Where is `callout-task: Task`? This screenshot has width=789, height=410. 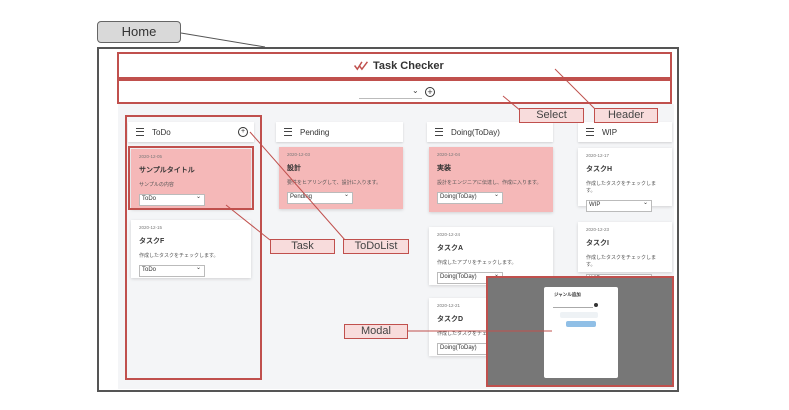
callout-task: Task is located at coordinates (302, 246).